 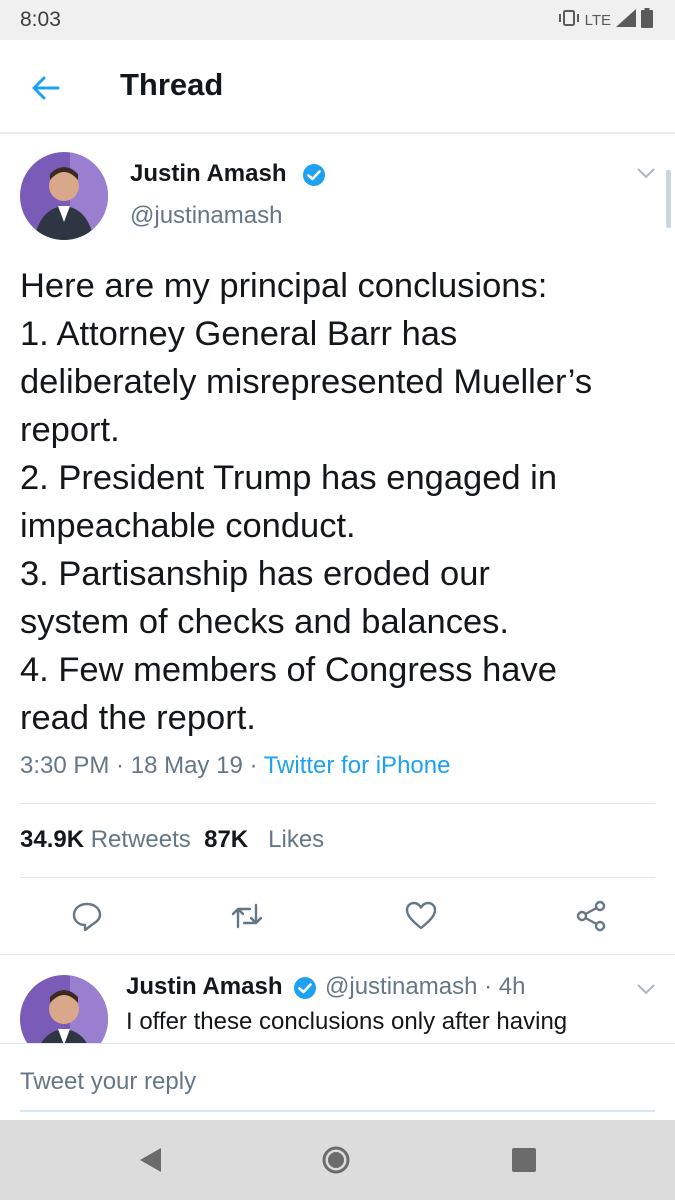 What do you see at coordinates (172, 84) in the screenshot?
I see `page-title: Thread` at bounding box center [172, 84].